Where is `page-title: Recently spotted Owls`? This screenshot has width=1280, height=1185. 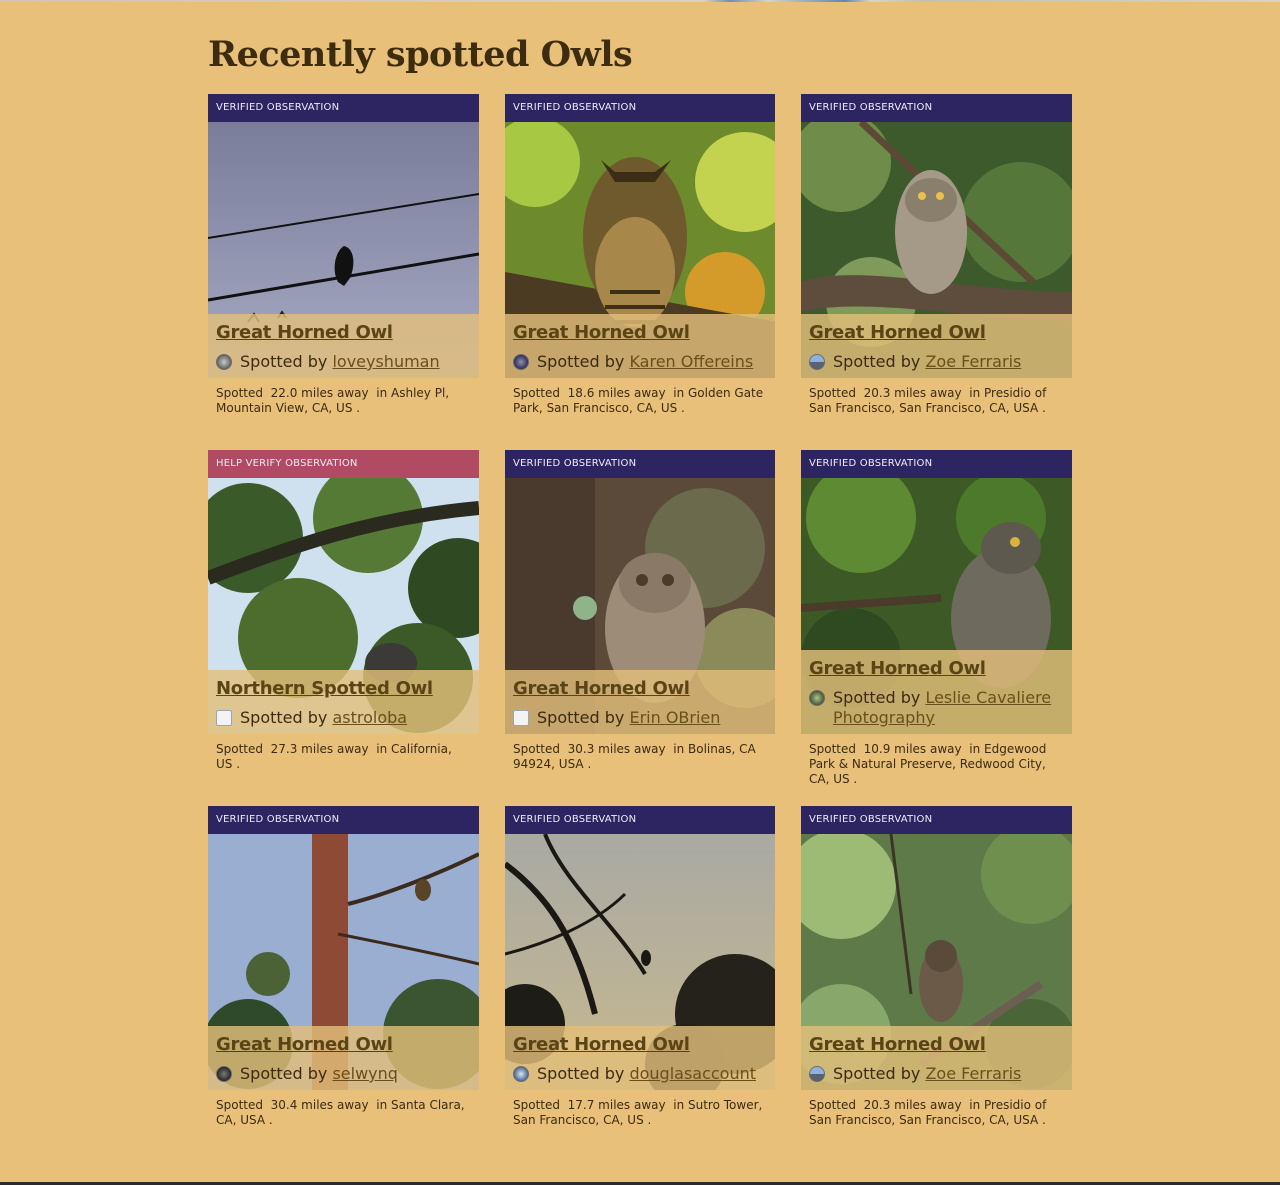 page-title: Recently spotted Owls is located at coordinates (420, 54).